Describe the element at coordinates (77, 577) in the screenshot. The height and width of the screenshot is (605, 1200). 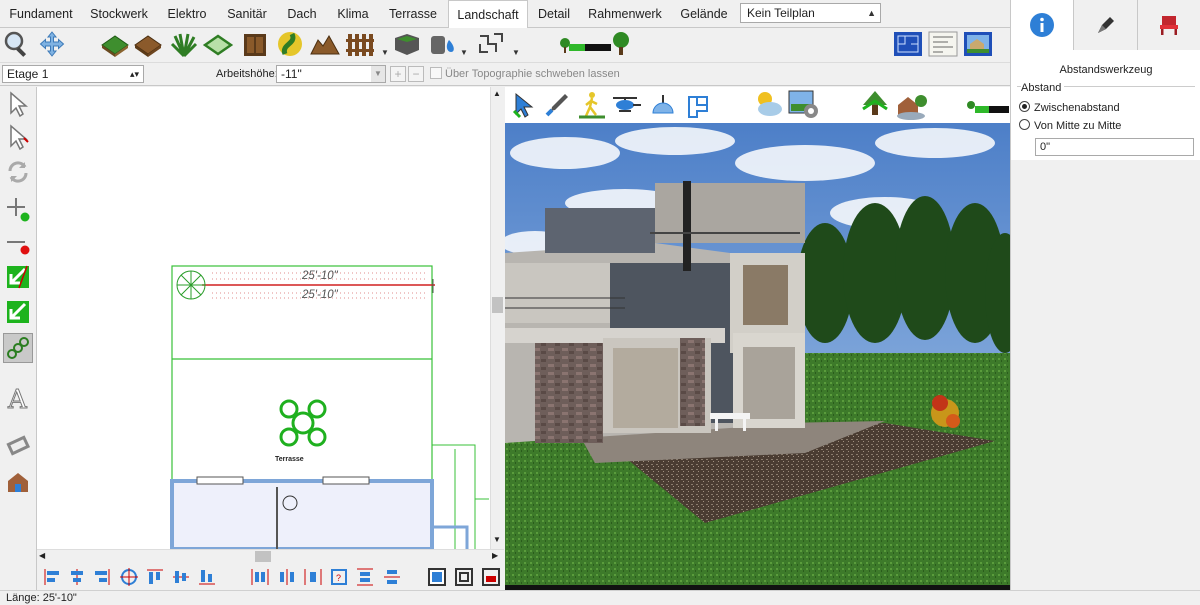
I see `align-center-h-icon` at that location.